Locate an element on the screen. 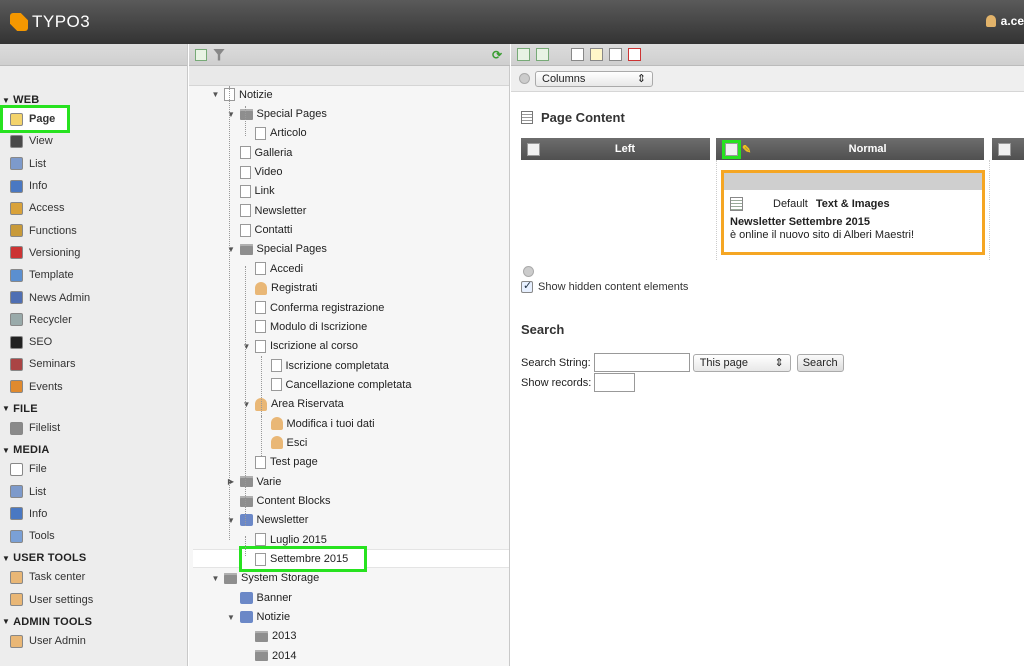 The height and width of the screenshot is (666, 1024). tree-node: Iscrizione completata is located at coordinates (323, 365).